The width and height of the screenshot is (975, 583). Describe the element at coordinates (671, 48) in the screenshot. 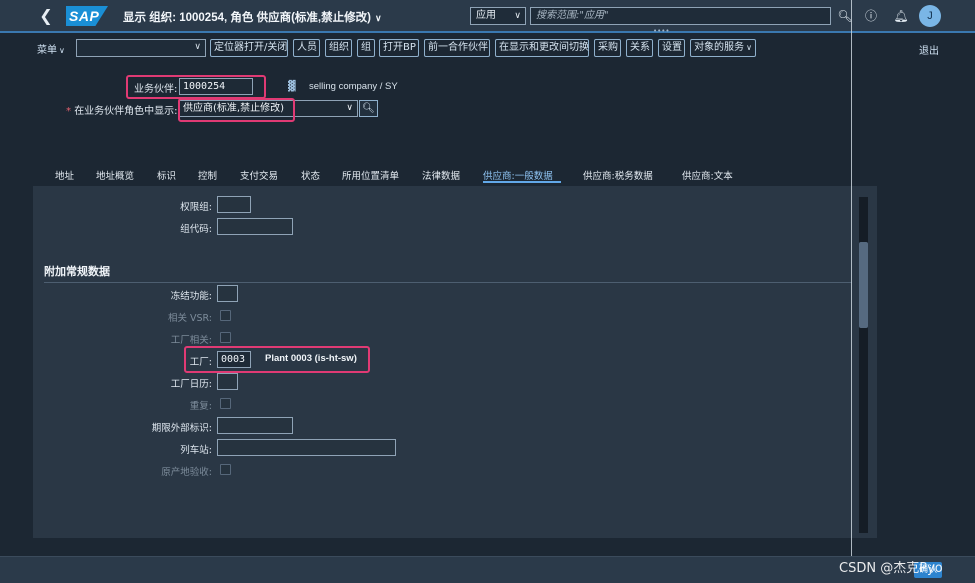

I see `settings-button: 设置` at that location.